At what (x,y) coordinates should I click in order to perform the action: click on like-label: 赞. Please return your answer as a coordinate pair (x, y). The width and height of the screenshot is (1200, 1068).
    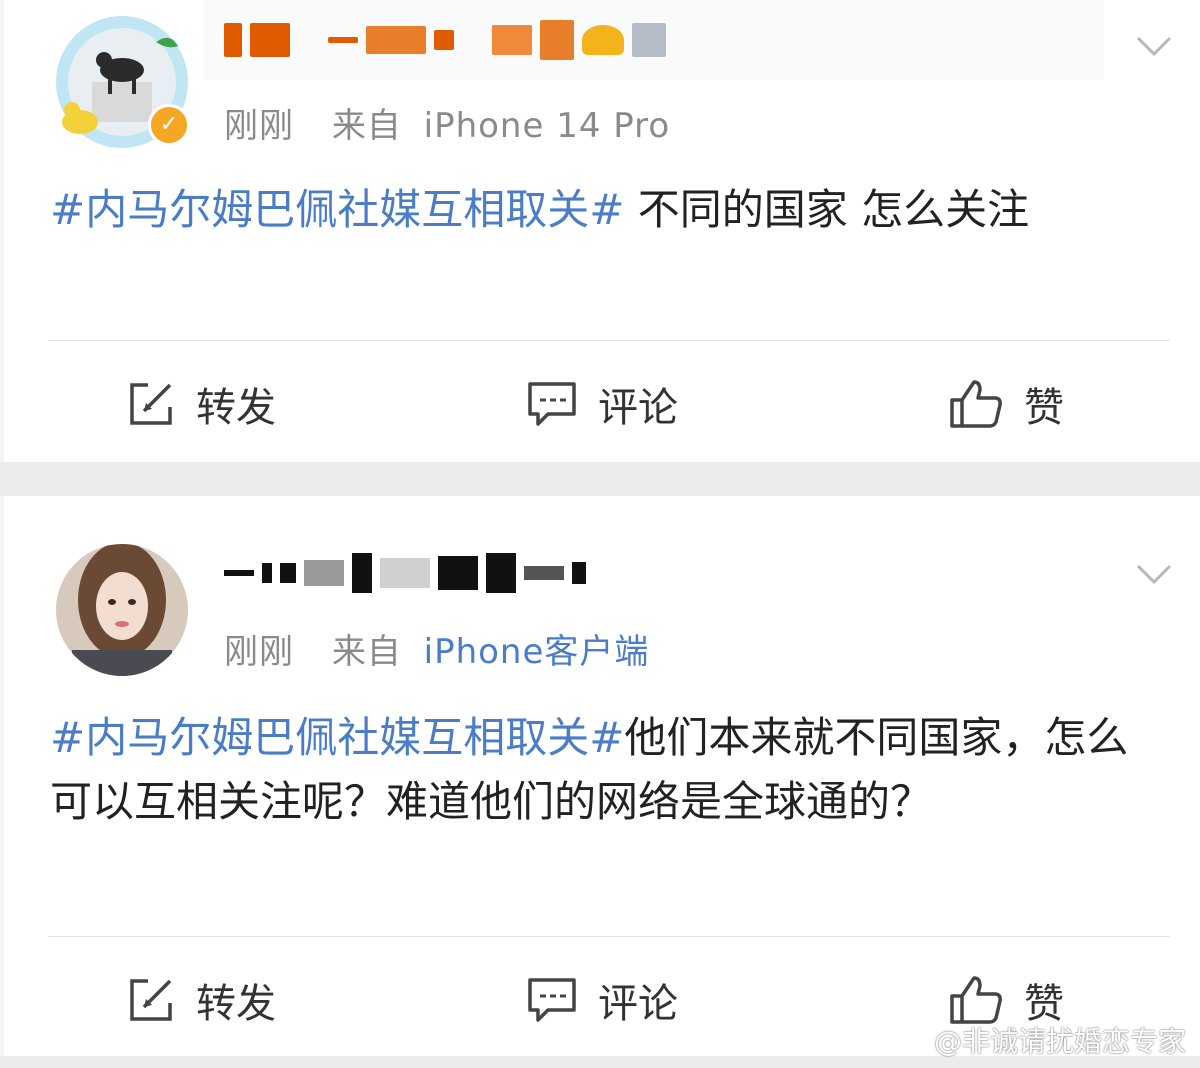
    Looking at the image, I should click on (1044, 408).